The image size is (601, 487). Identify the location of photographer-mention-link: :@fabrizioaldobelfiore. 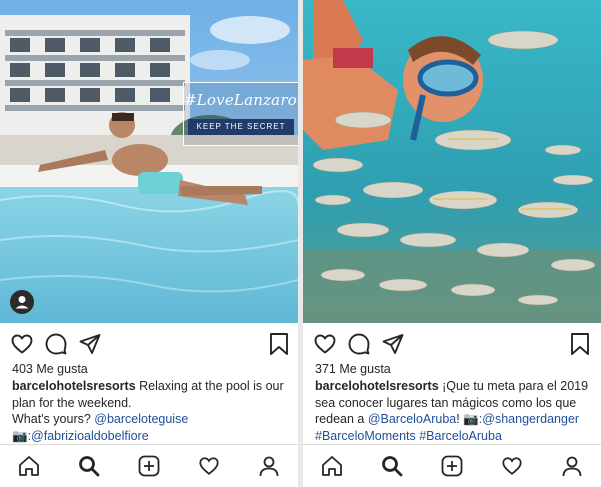
(88, 436).